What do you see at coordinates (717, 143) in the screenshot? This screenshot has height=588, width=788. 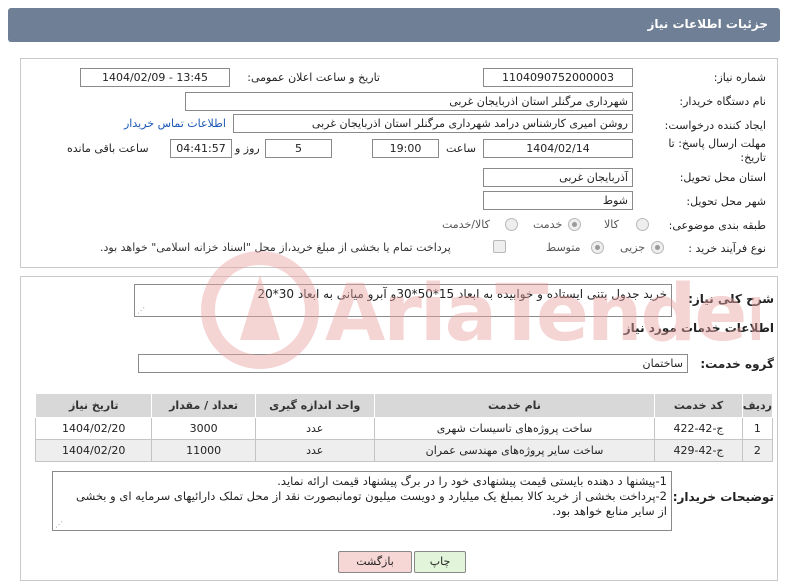 I see `deadline-label-1: مهلت ارسال پاسخ: تا` at bounding box center [717, 143].